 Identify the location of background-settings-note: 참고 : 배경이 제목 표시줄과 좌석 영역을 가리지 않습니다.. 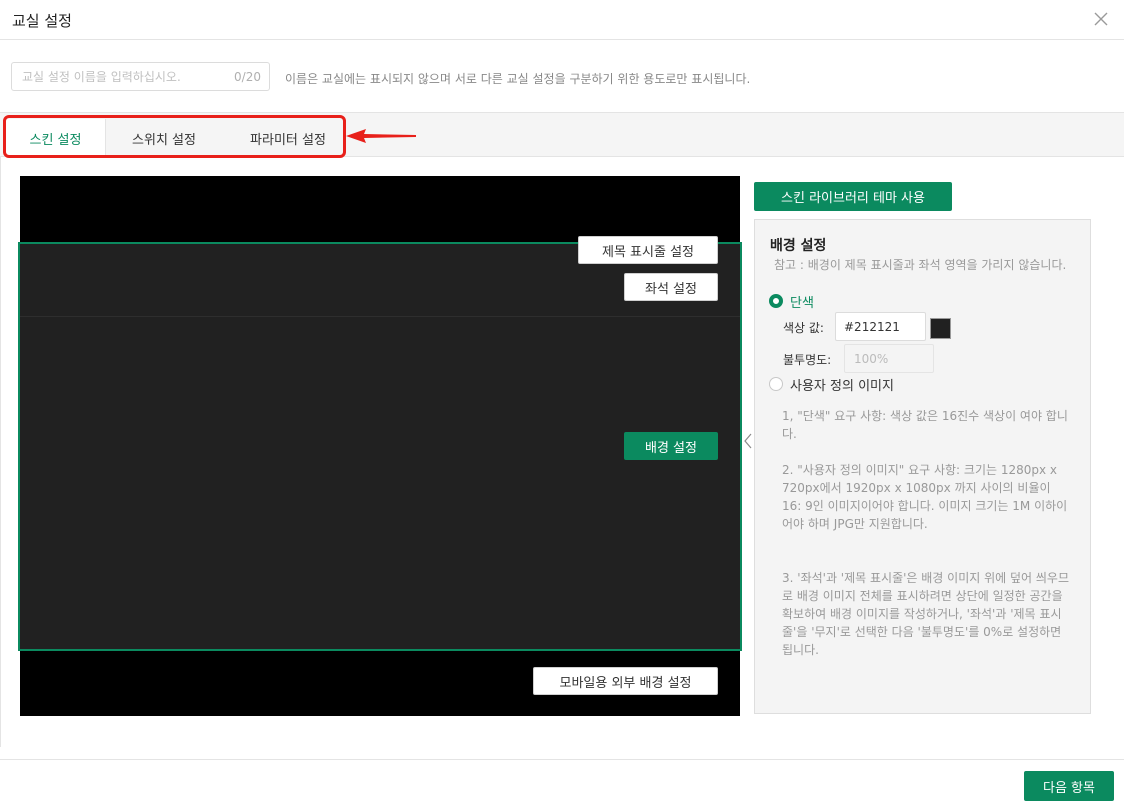
(920, 265).